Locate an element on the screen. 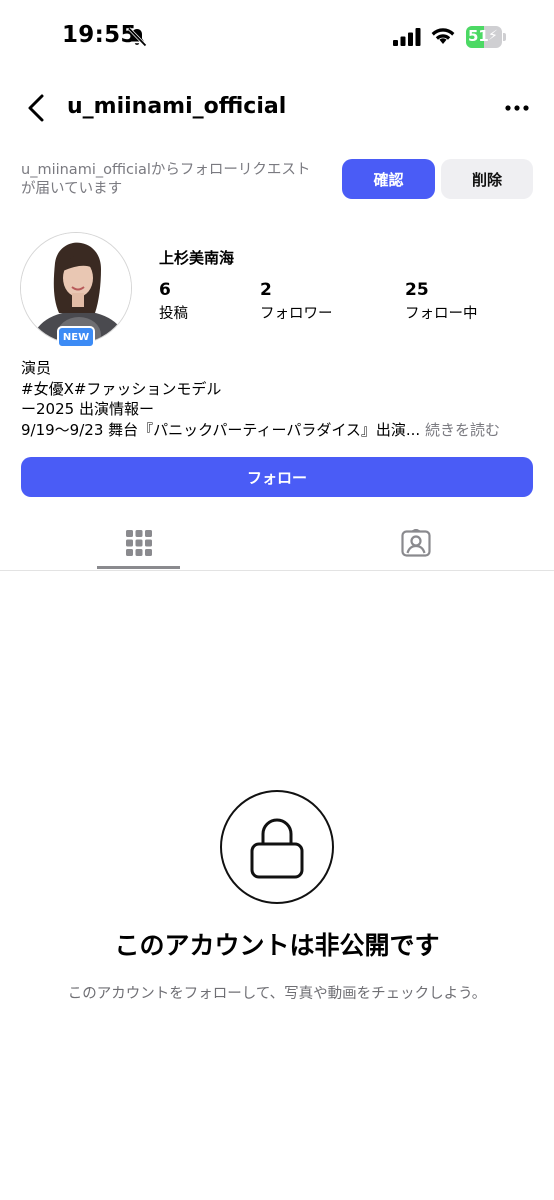 This screenshot has height=1200, width=554. tagged-person-icon is located at coordinates (415, 542).